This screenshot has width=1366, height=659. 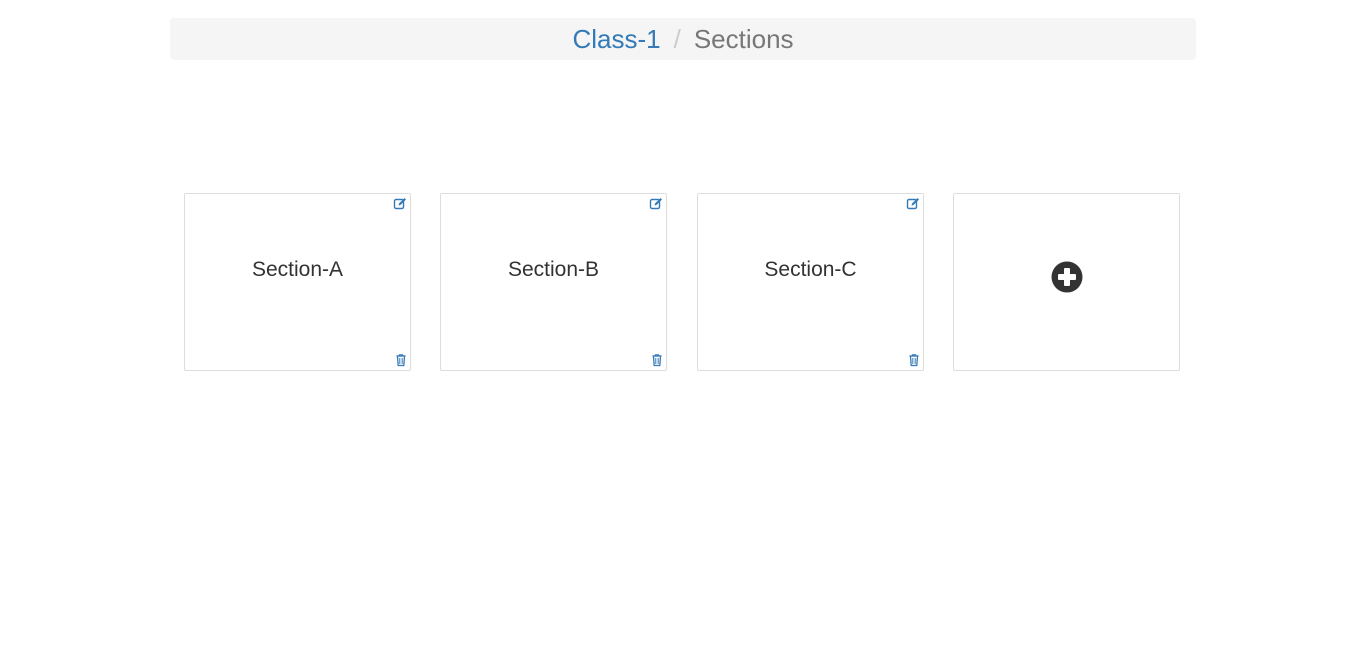 I want to click on add-section-card, so click(x=1066, y=282).